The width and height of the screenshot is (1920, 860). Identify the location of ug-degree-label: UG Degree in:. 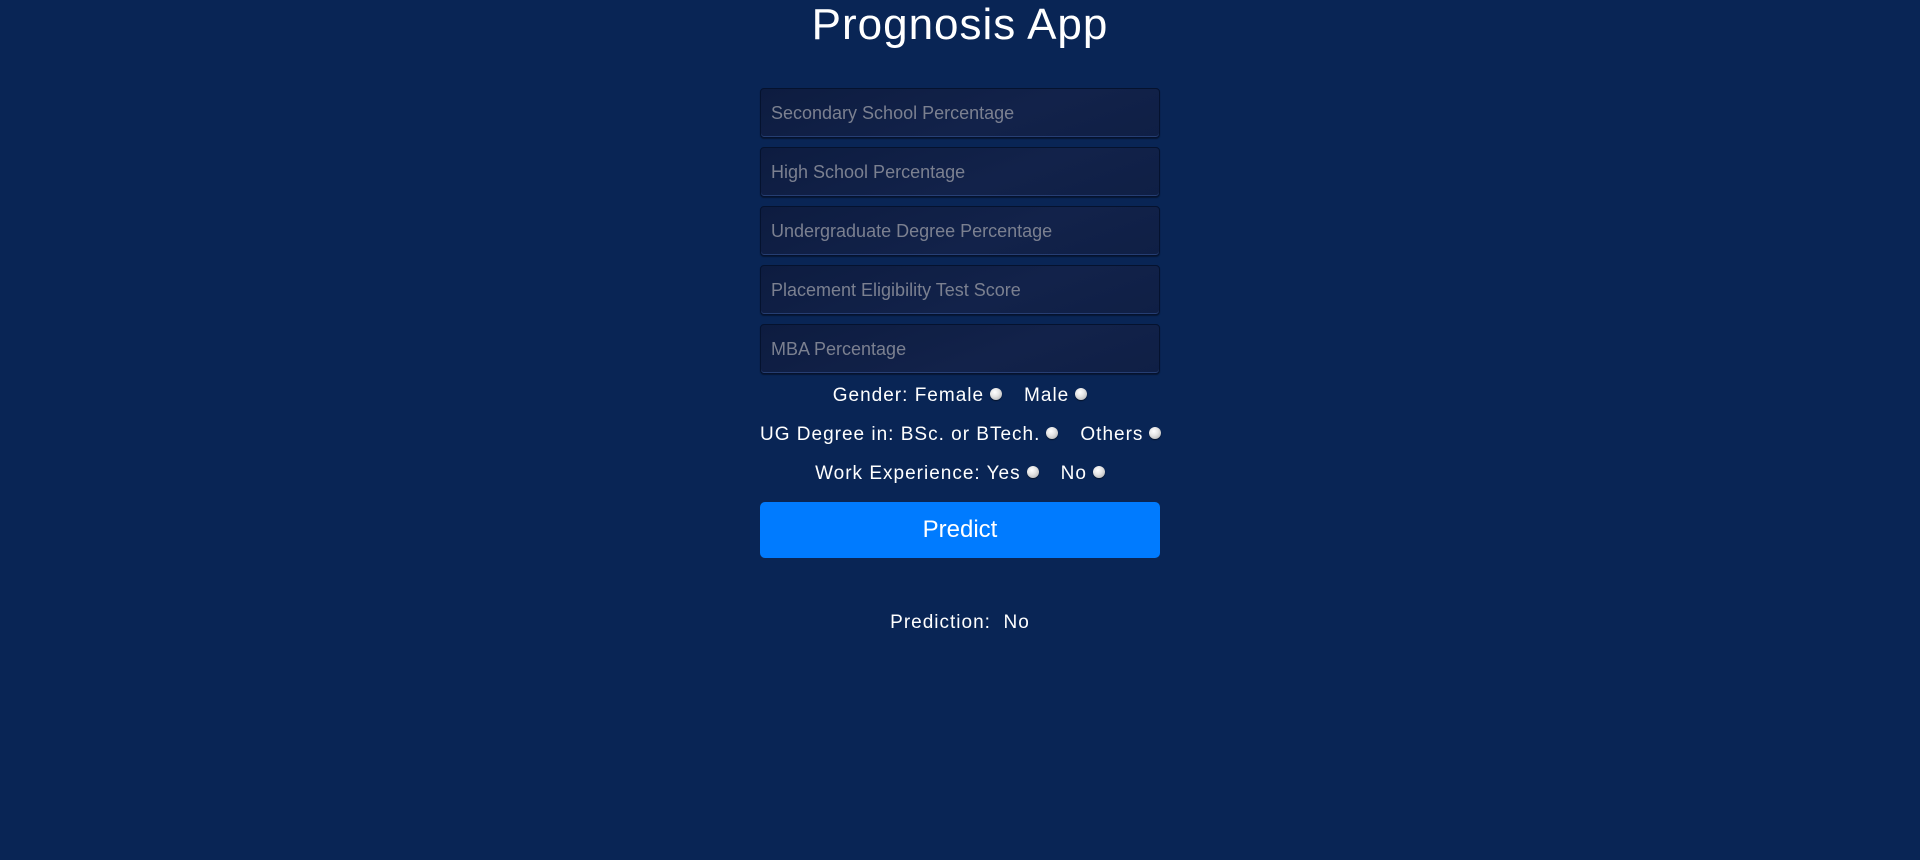
(827, 434).